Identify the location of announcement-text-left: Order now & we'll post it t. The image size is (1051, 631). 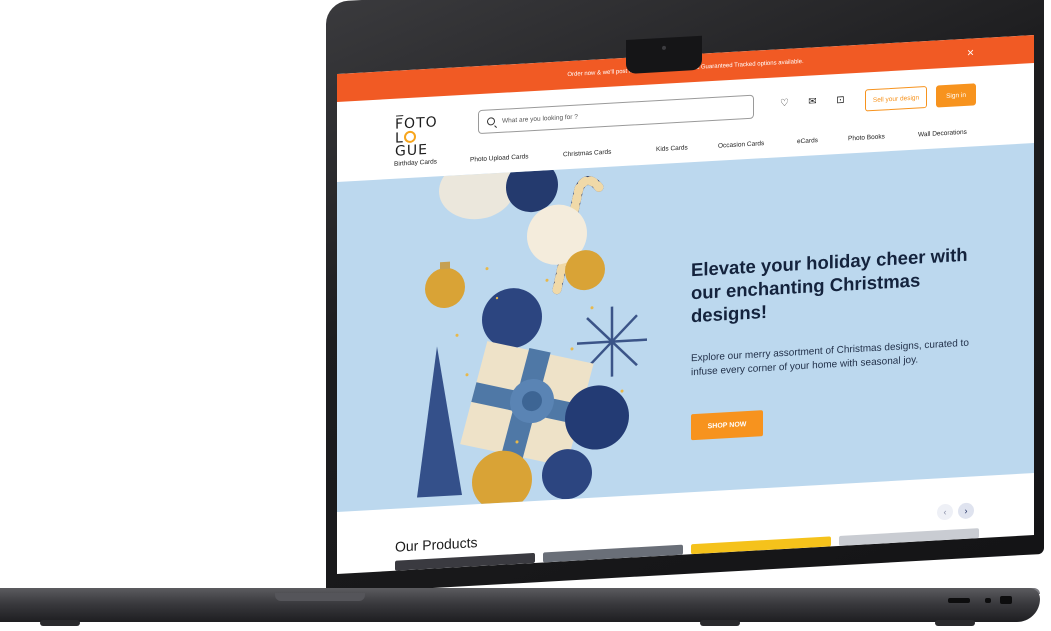
(601, 73).